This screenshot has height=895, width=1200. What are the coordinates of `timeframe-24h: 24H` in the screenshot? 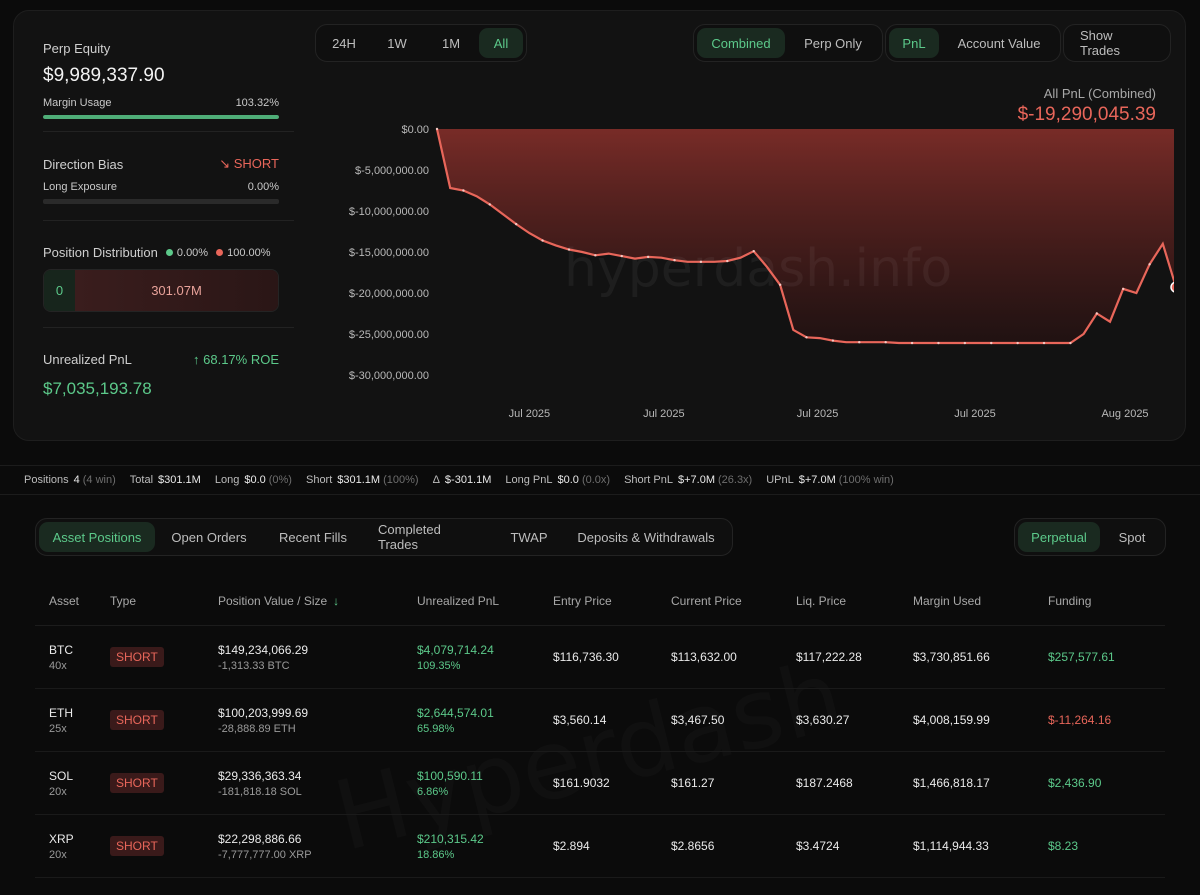 It's located at (344, 43).